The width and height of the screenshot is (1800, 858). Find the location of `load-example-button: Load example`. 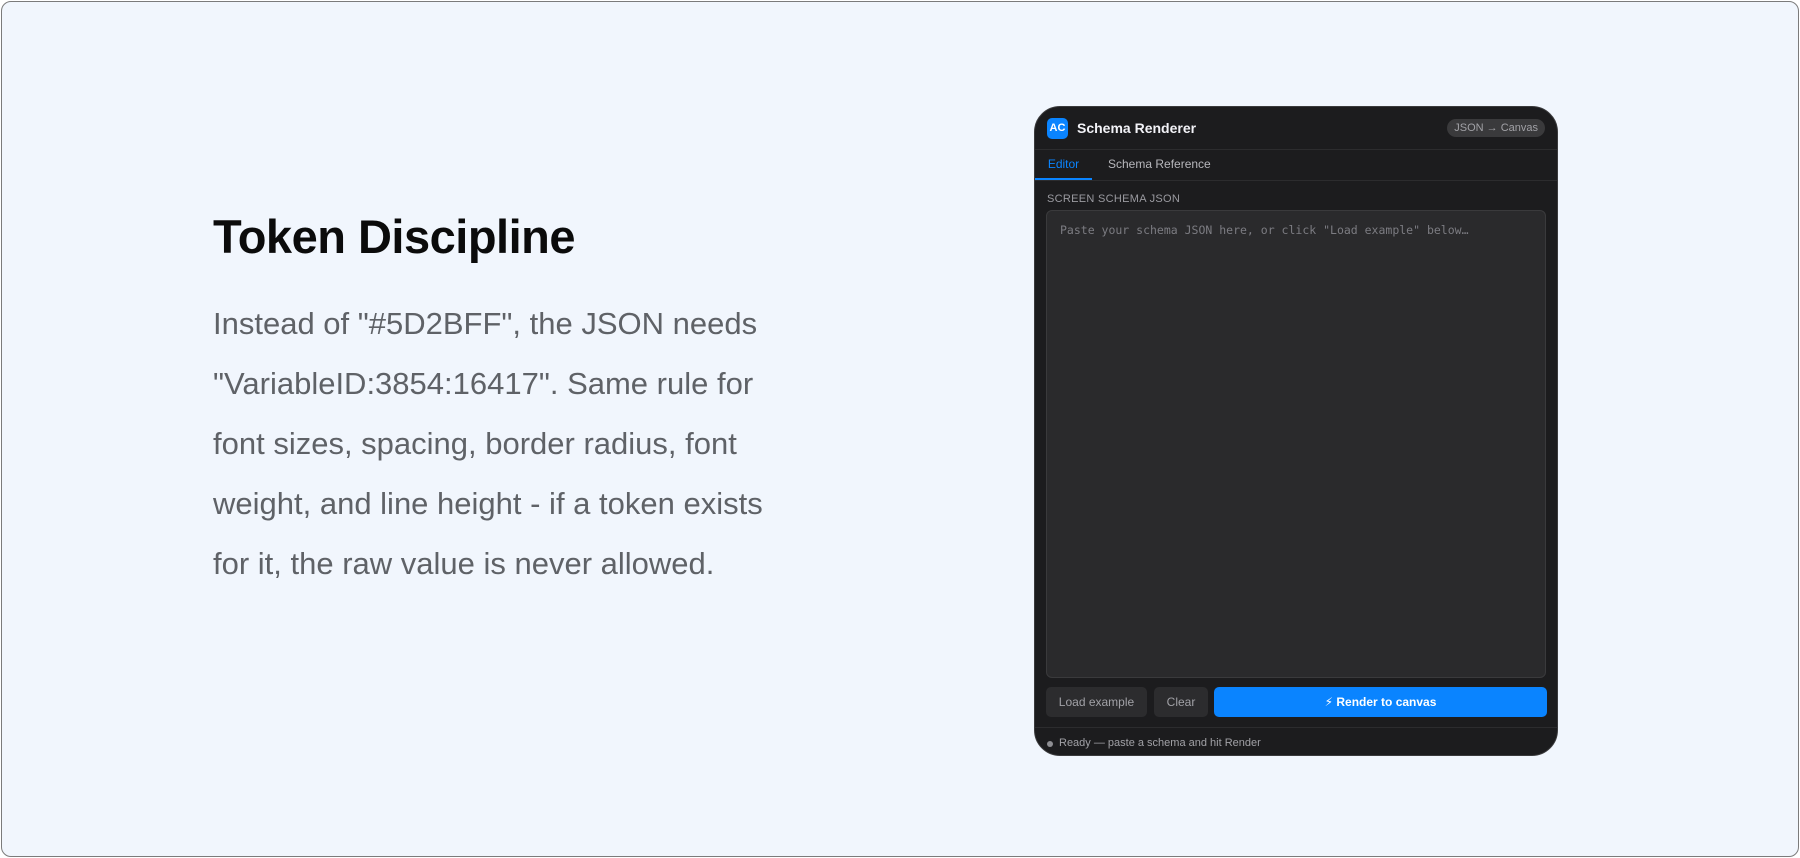

load-example-button: Load example is located at coordinates (1096, 702).